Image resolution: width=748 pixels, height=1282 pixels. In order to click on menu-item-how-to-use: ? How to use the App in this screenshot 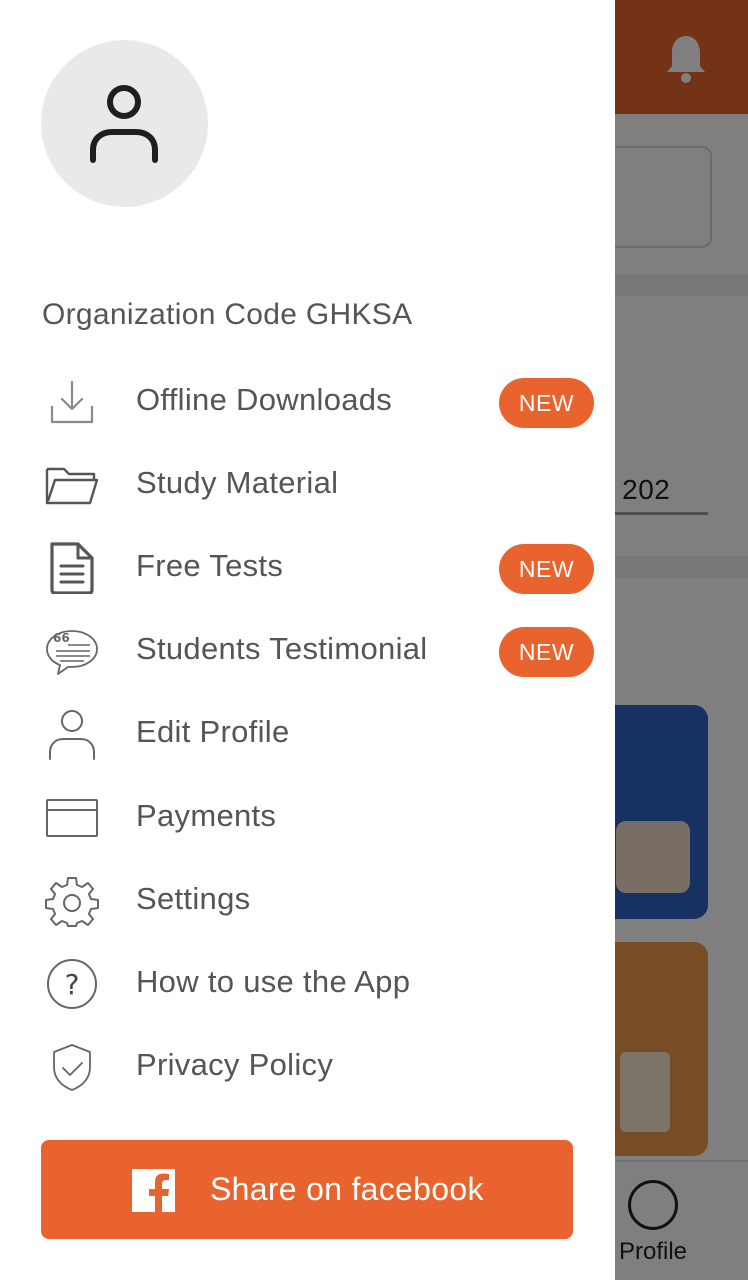, I will do `click(307, 984)`.